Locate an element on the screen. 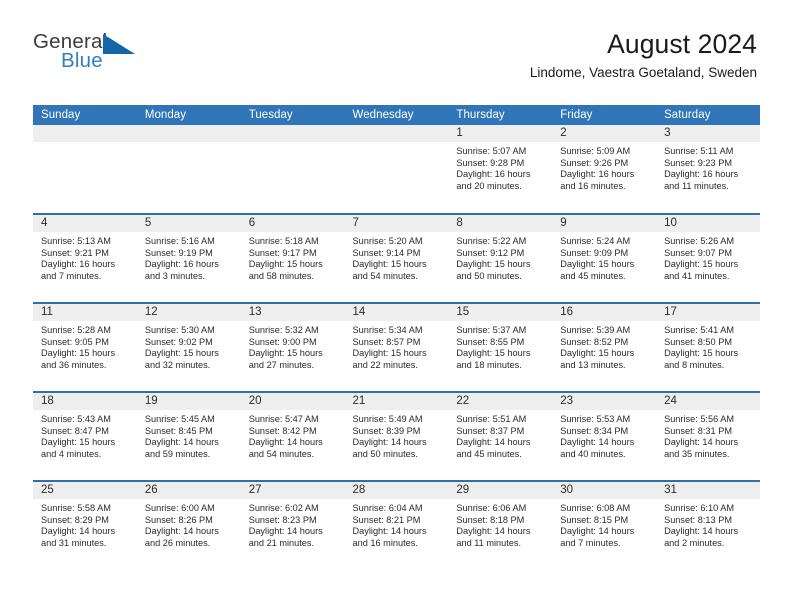 The image size is (792, 612). day-detail-line: Sunset: 8:21 PM is located at coordinates (386, 519).